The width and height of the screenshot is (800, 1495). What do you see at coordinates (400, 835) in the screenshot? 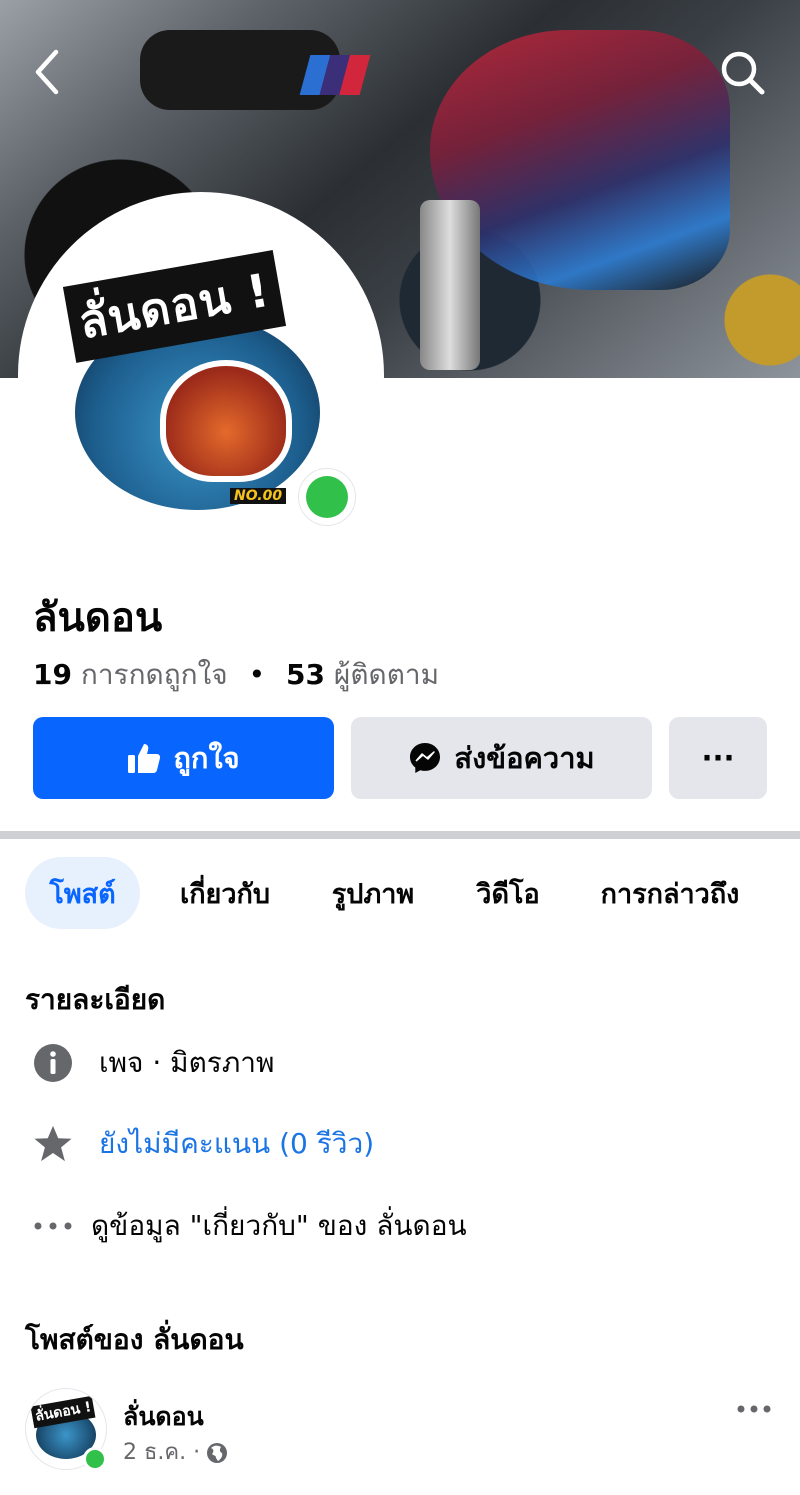
I see `section-divider` at bounding box center [400, 835].